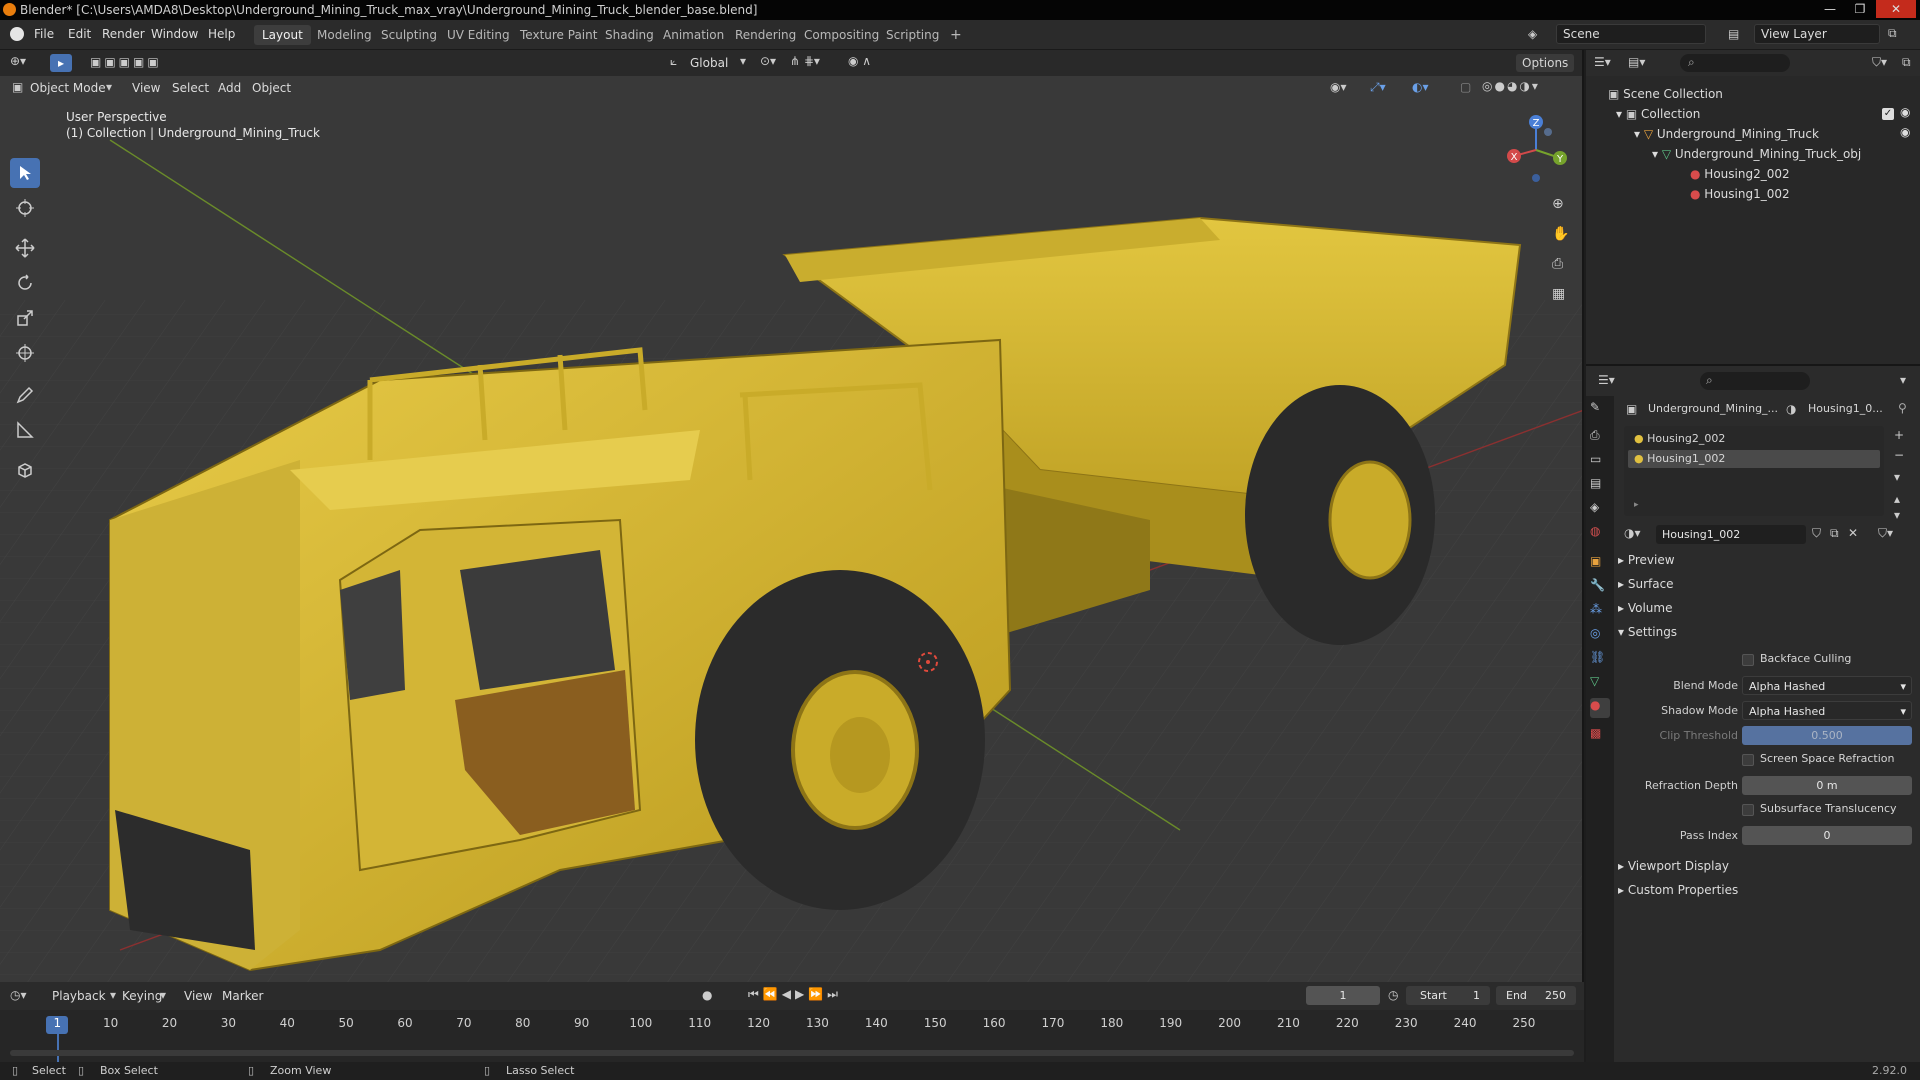 The image size is (1920, 1080). Describe the element at coordinates (1545, 63) in the screenshot. I see `options-button: Options` at that location.